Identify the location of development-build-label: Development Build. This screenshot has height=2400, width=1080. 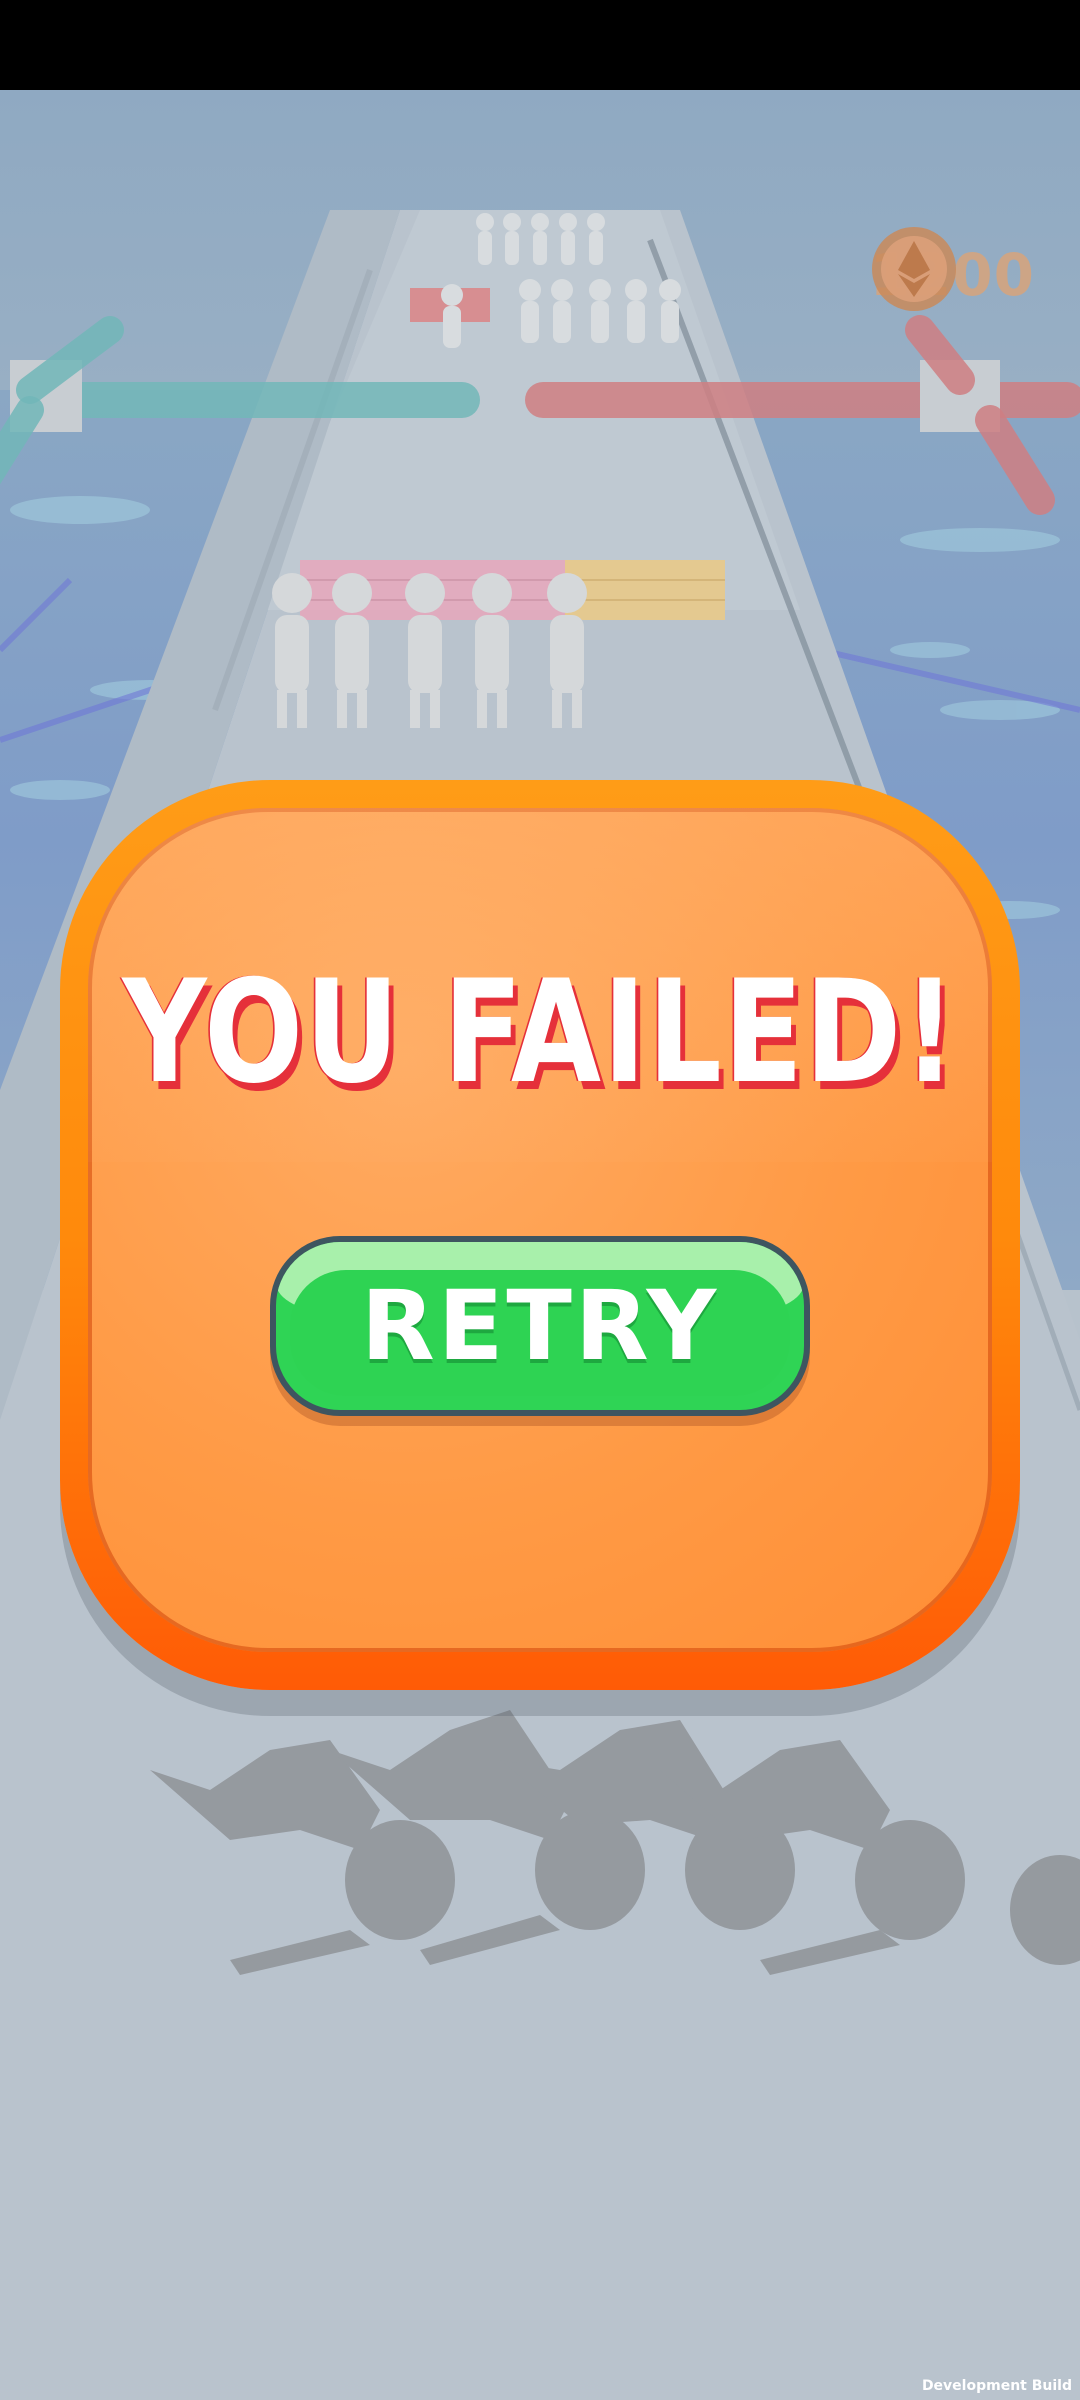
(996, 2386).